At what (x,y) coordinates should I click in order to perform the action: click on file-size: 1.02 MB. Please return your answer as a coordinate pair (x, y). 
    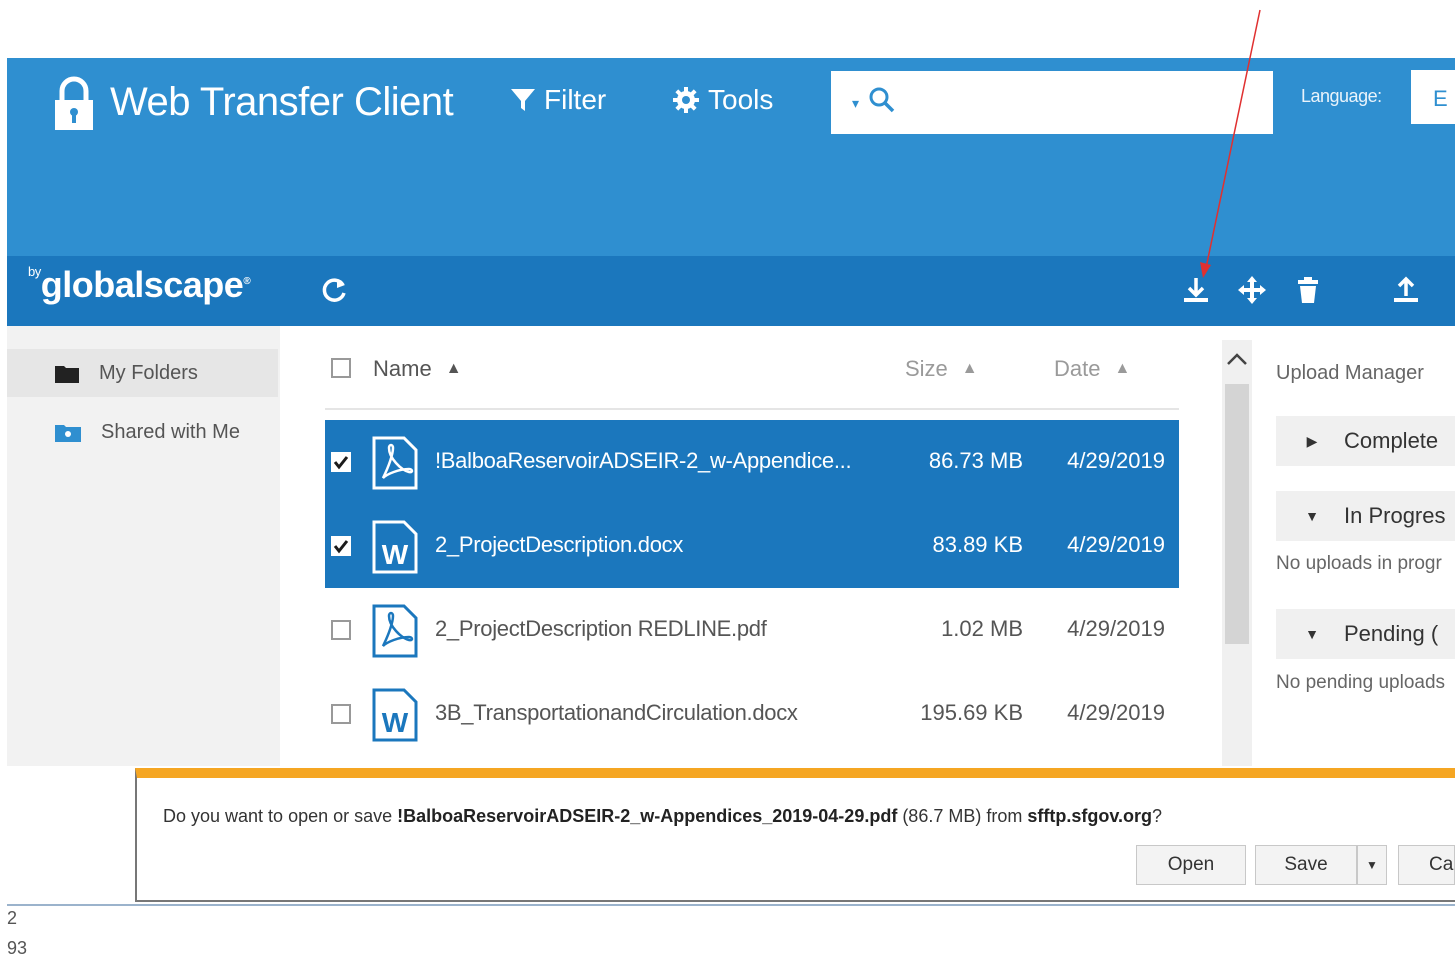
    Looking at the image, I should click on (982, 628).